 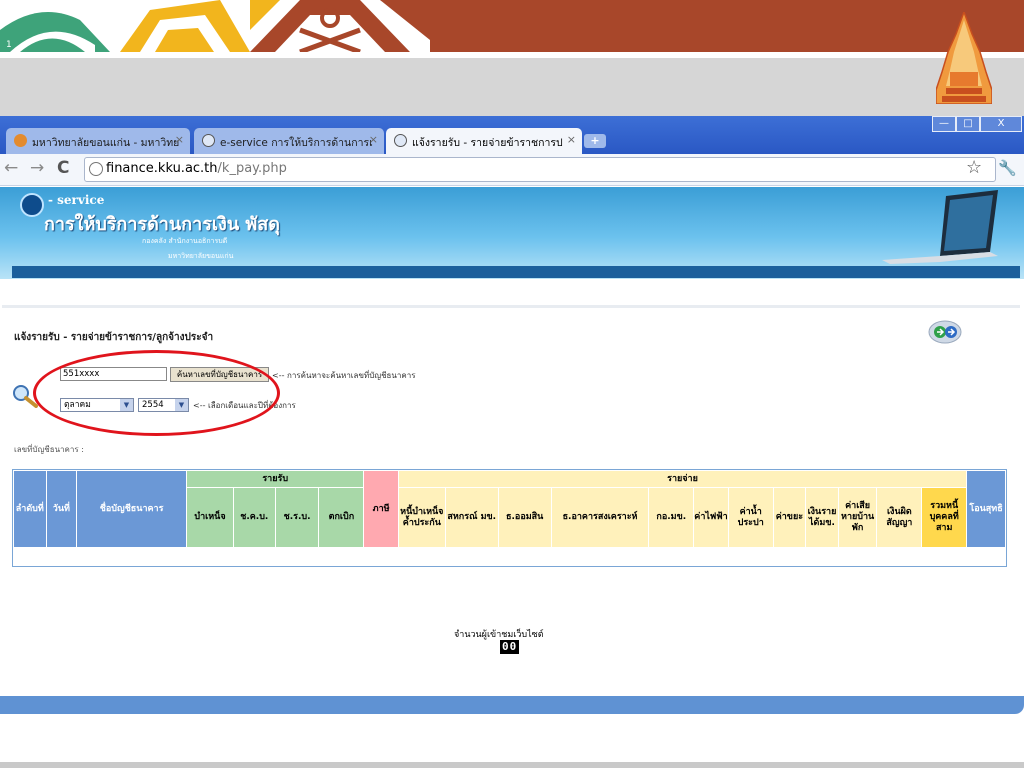 I want to click on tab-label: แจ้งรายรับ - รายจ่ายข้าราชการป, so click(x=487, y=143).